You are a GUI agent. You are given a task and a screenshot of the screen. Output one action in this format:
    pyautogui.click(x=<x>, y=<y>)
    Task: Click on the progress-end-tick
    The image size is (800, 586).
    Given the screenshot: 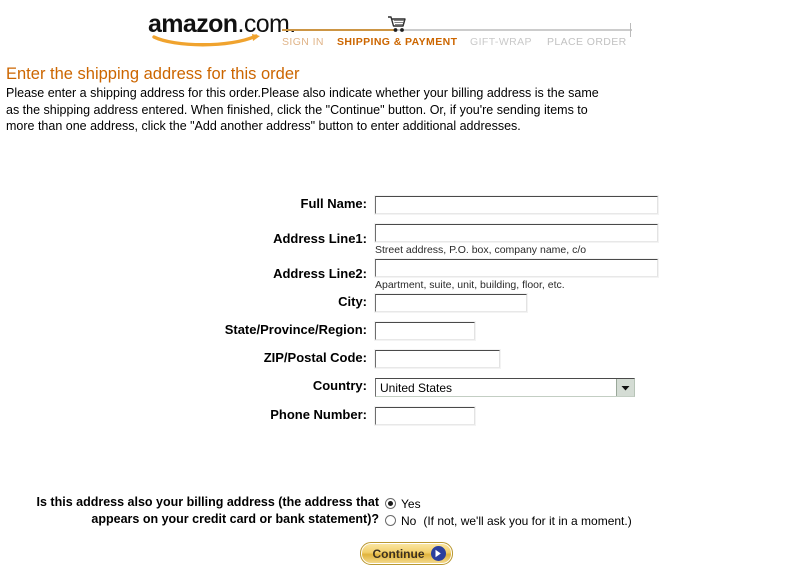 What is the action you would take?
    pyautogui.click(x=630, y=30)
    